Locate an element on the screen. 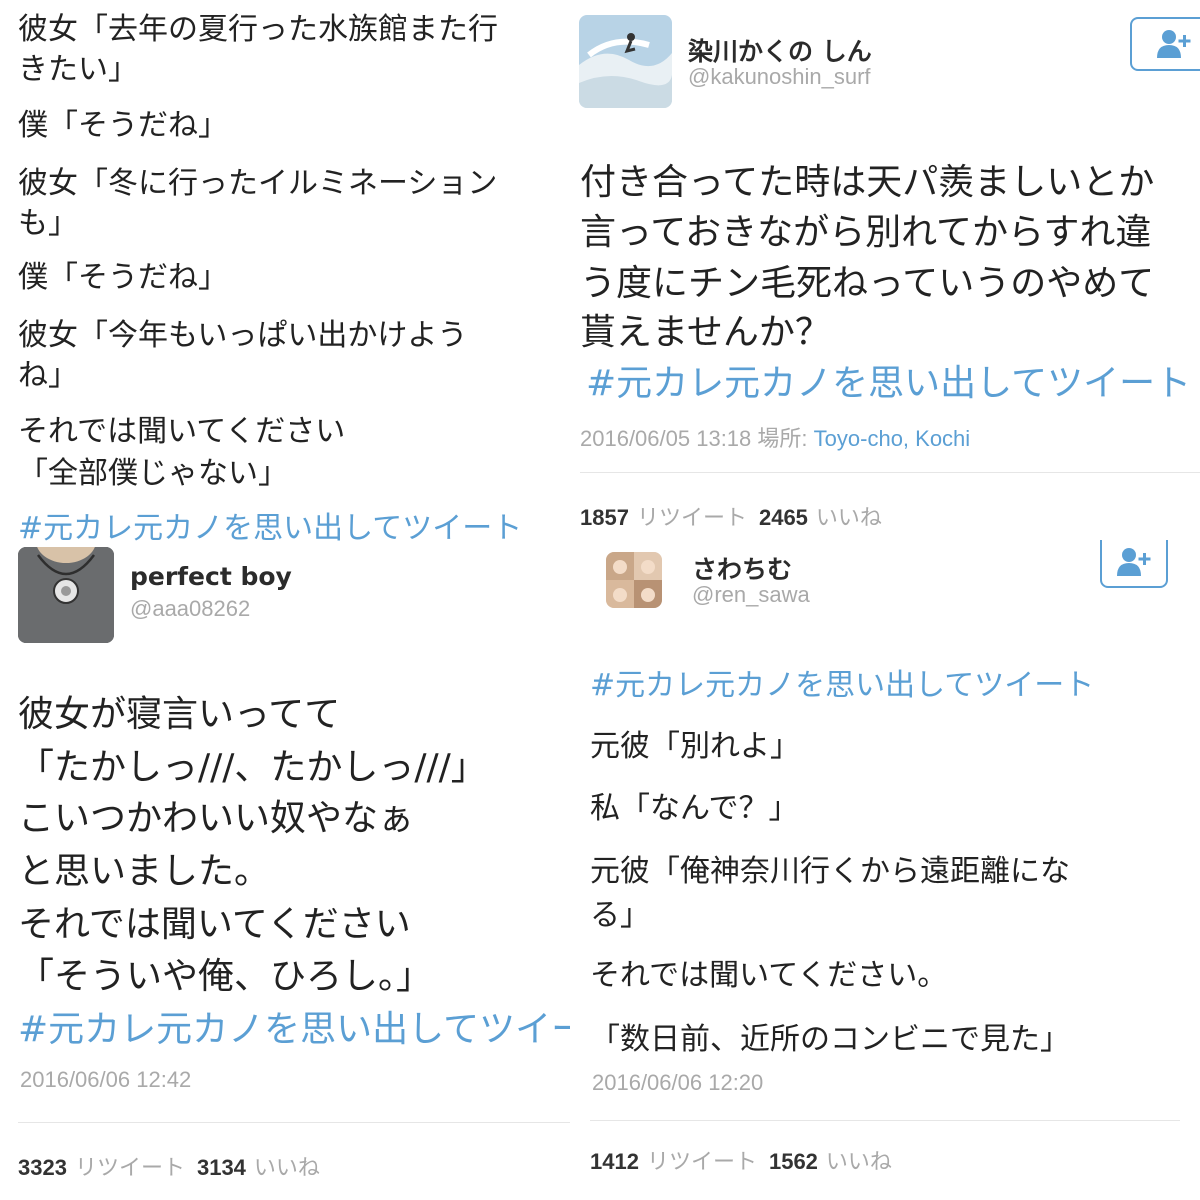  retweet-count: 3323 is located at coordinates (42, 1167).